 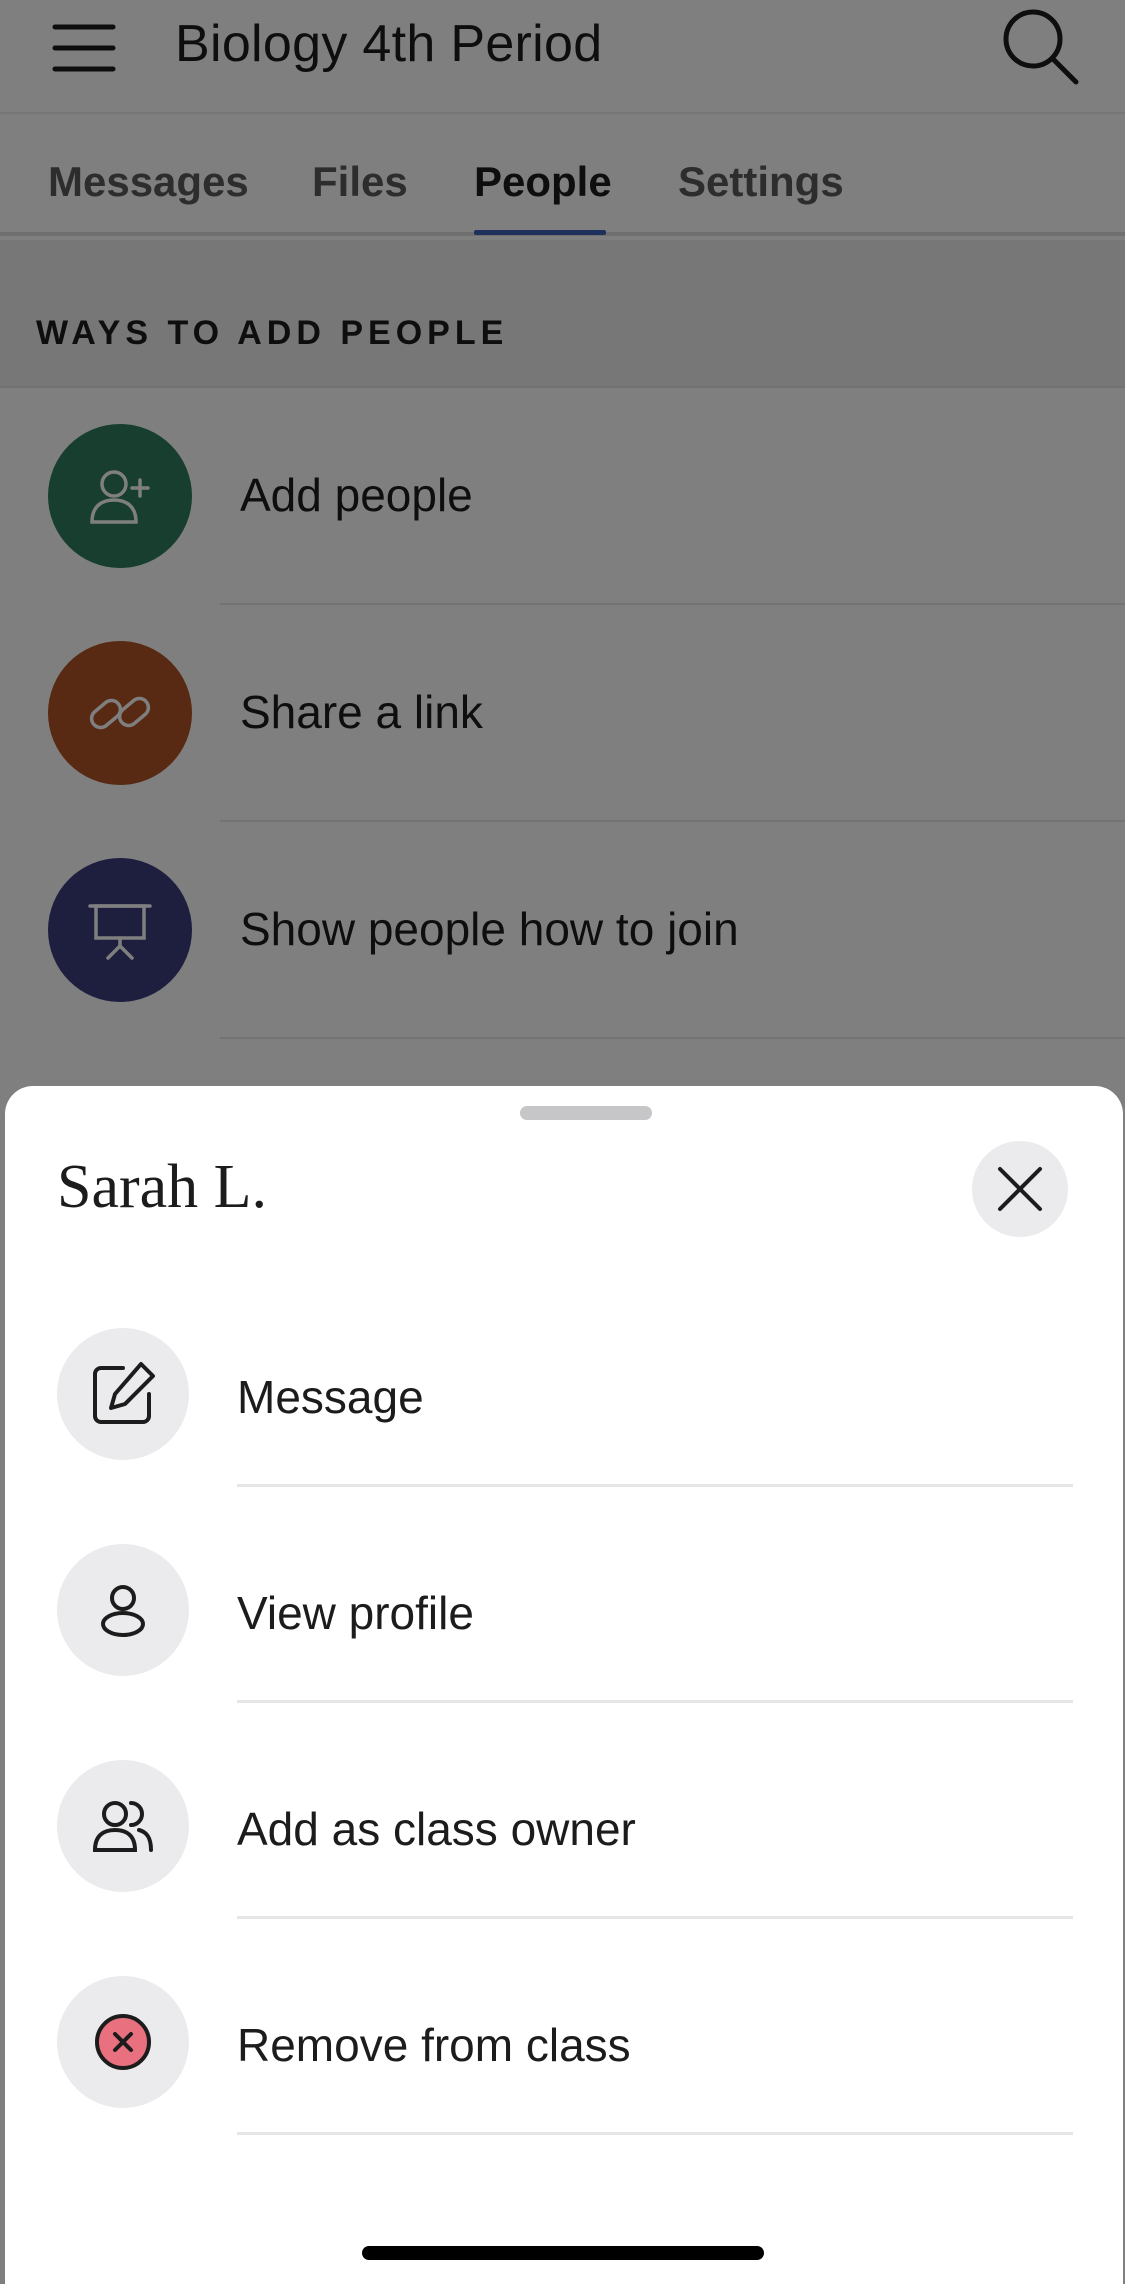 I want to click on sheet-title: Sarah L., so click(x=162, y=1187).